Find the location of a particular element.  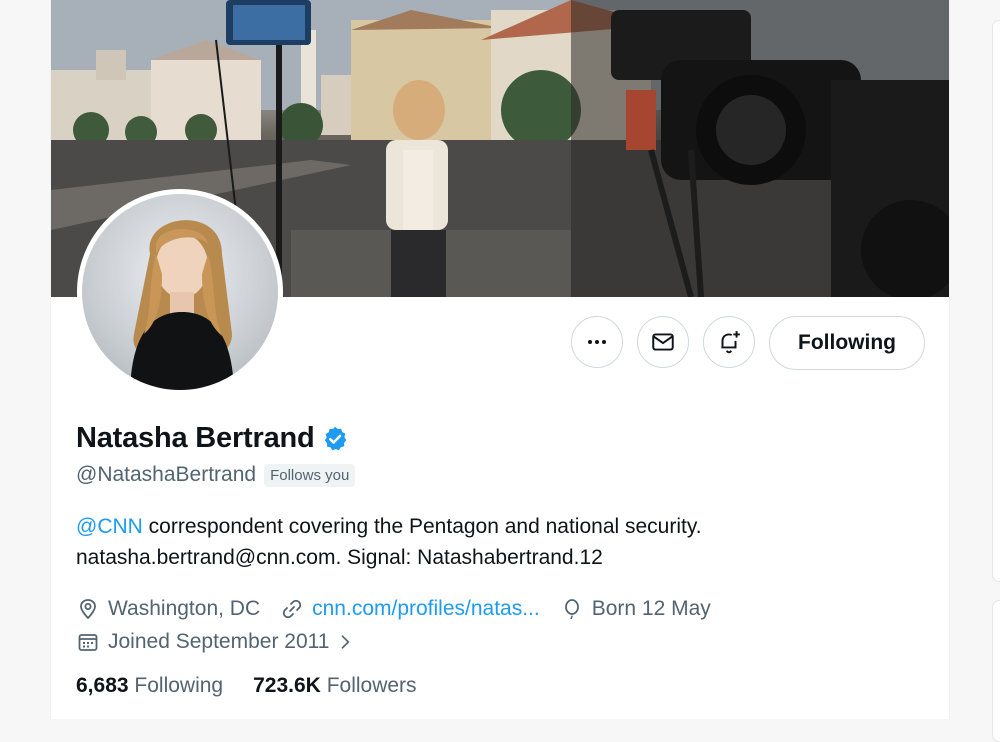

birthday-item: Born 12 May is located at coordinates (635, 609).